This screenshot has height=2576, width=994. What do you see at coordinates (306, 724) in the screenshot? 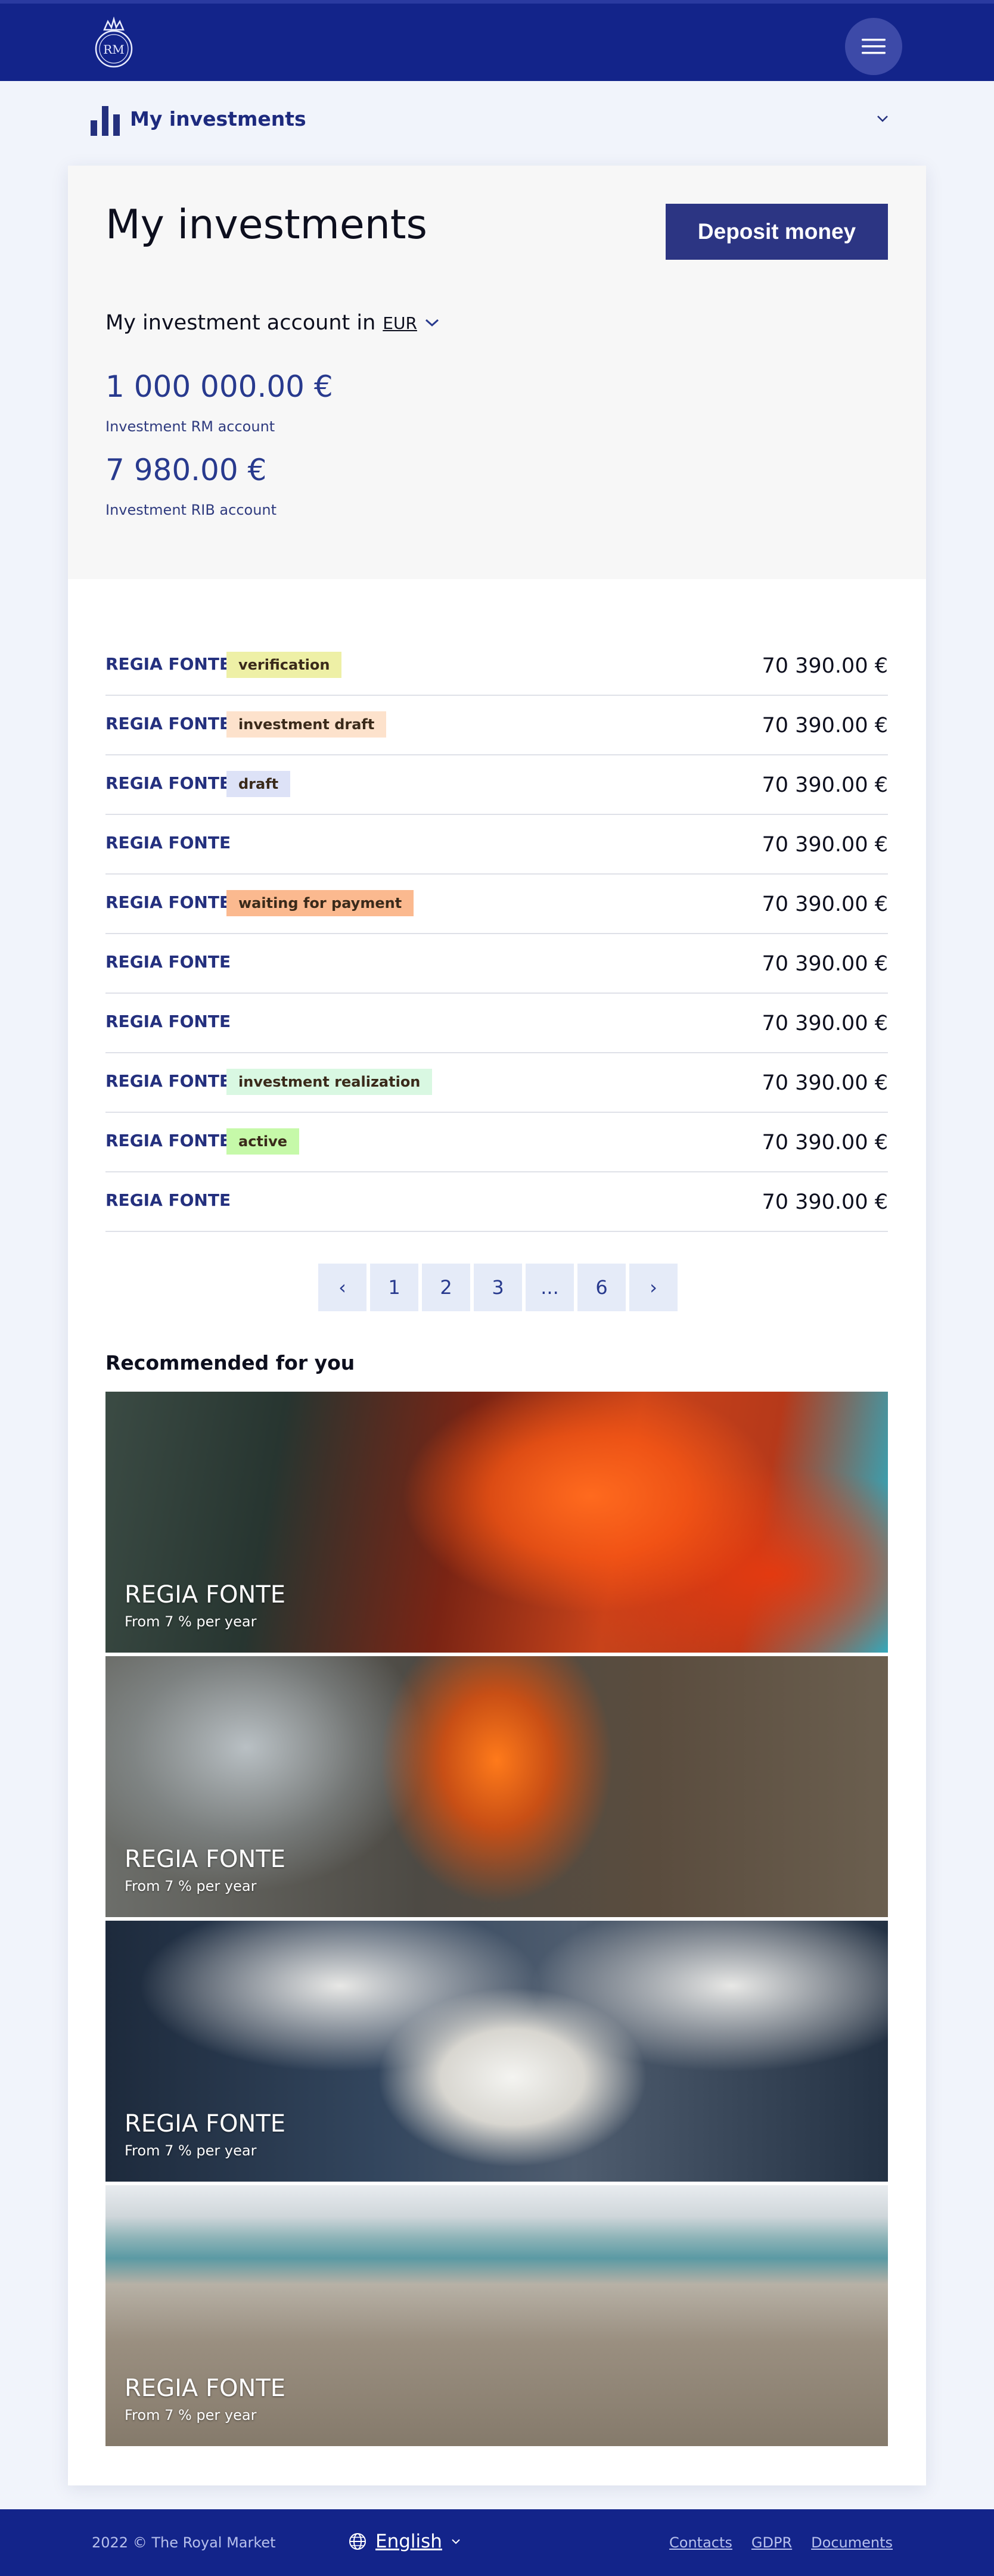
I see `status-badge: investment draft` at bounding box center [306, 724].